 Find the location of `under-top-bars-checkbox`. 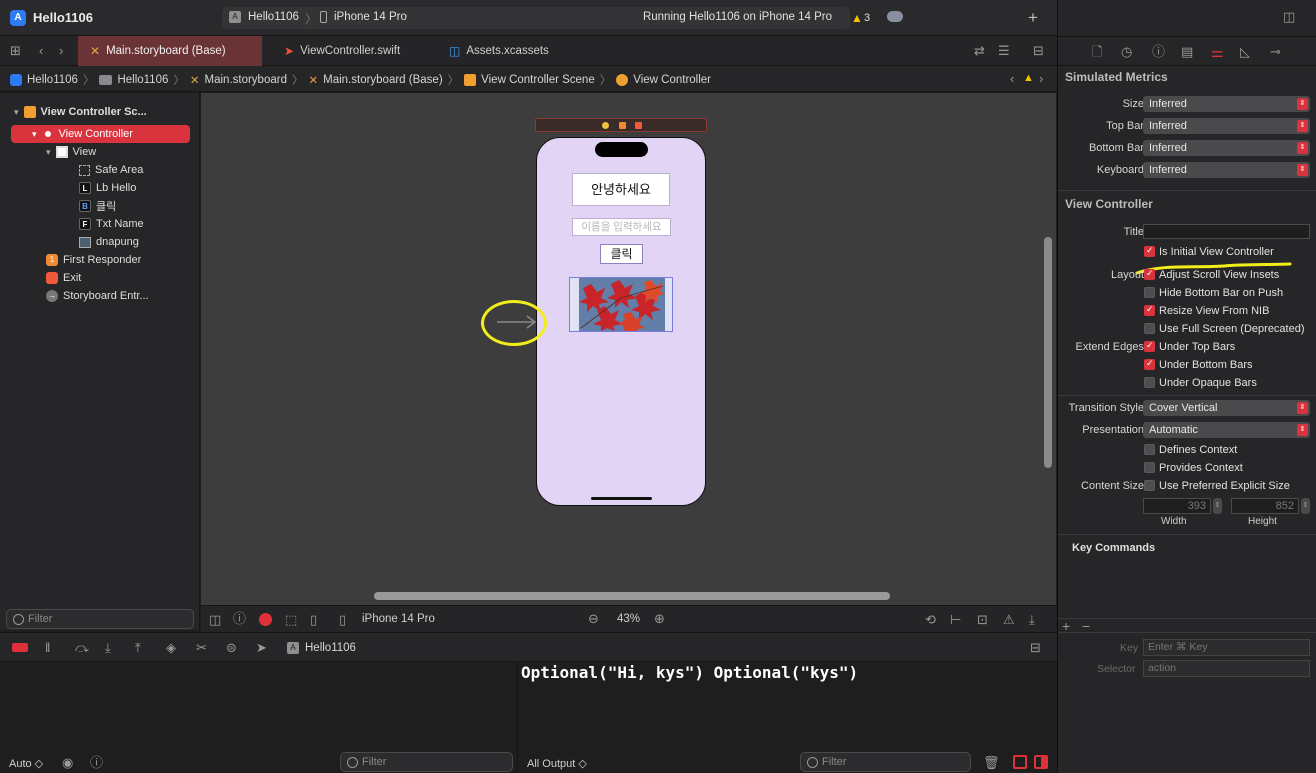

under-top-bars-checkbox is located at coordinates (1149, 346).